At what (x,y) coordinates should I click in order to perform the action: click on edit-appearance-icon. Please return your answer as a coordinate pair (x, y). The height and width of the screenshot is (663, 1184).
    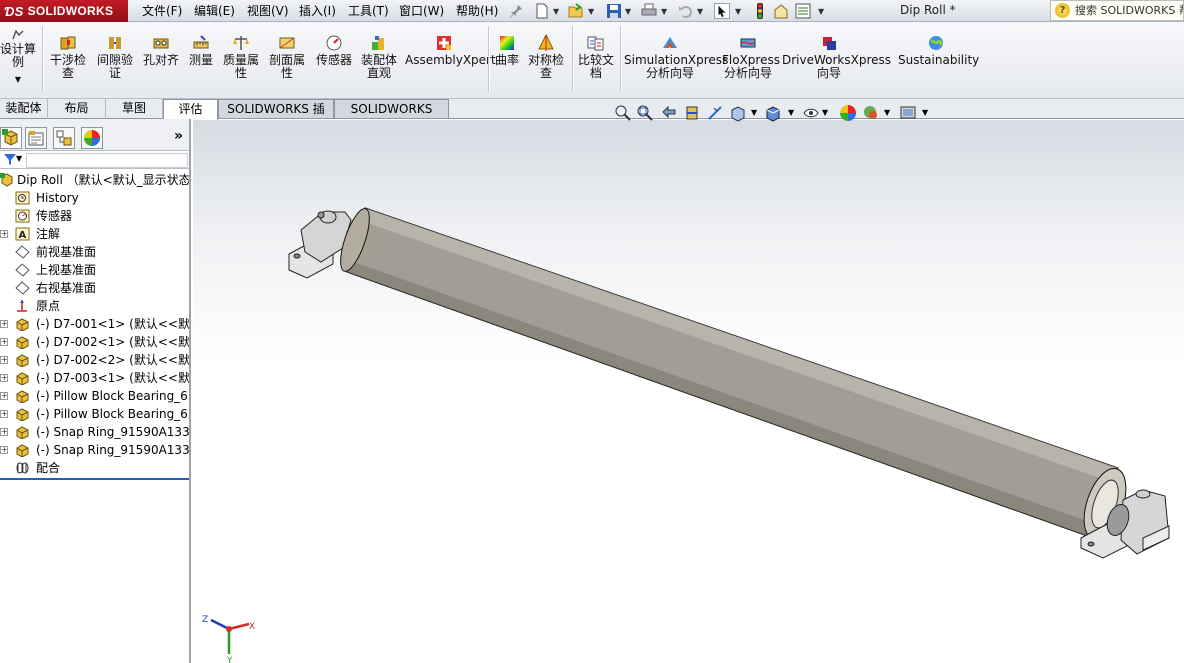
    Looking at the image, I should click on (848, 113).